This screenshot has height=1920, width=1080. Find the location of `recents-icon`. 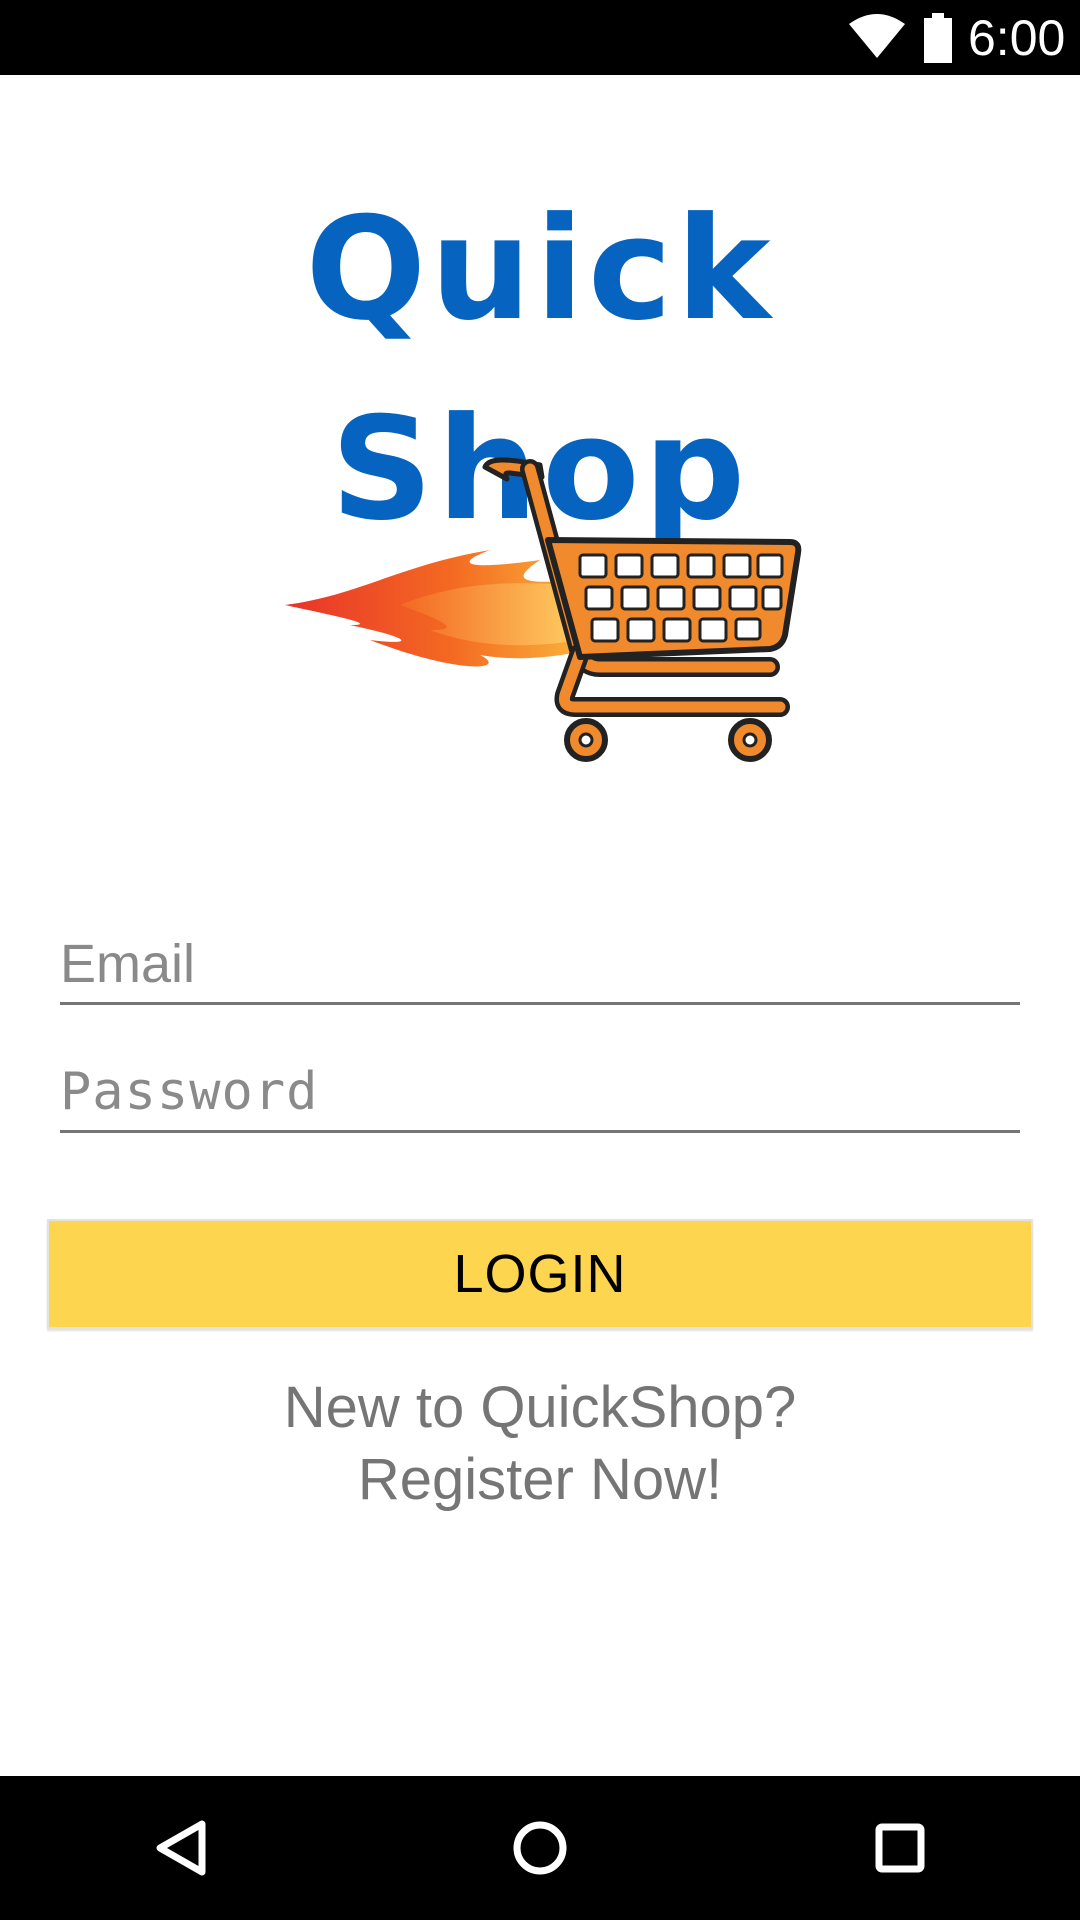

recents-icon is located at coordinates (900, 1848).